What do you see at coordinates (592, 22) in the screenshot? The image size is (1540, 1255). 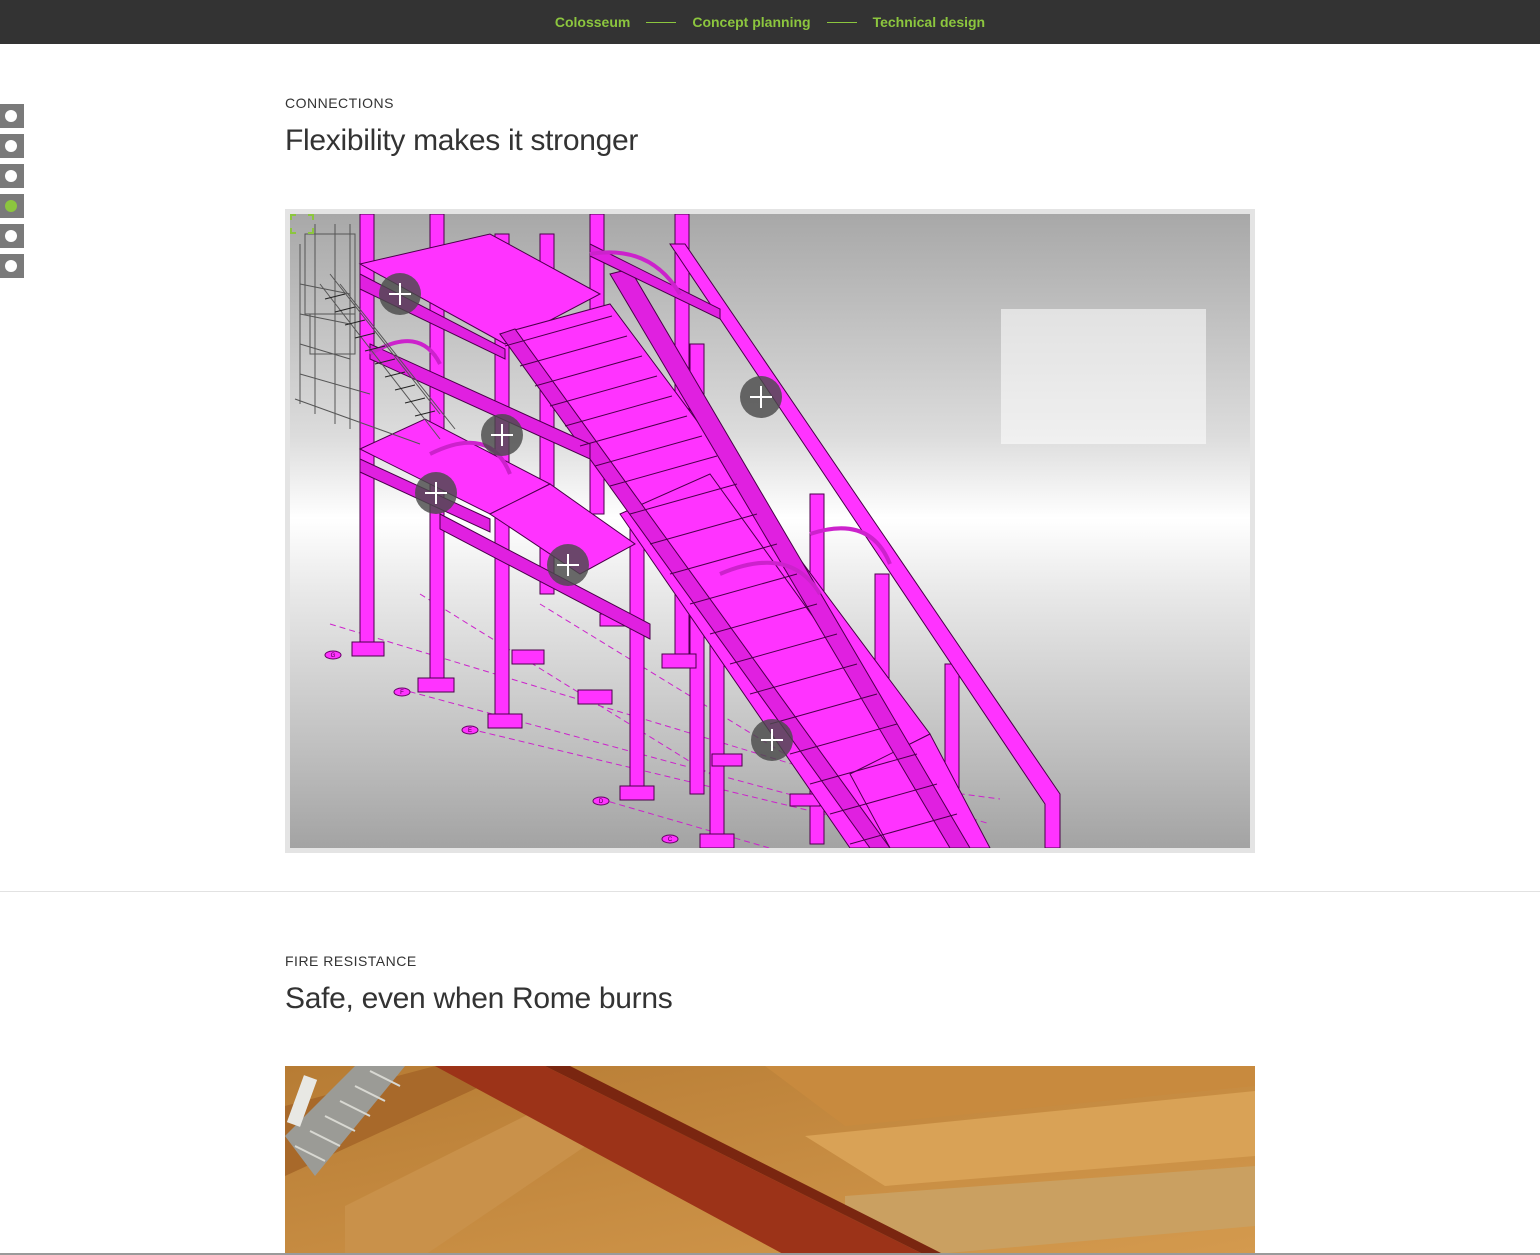 I see `breadcrumb-colosseum: Colosseum` at bounding box center [592, 22].